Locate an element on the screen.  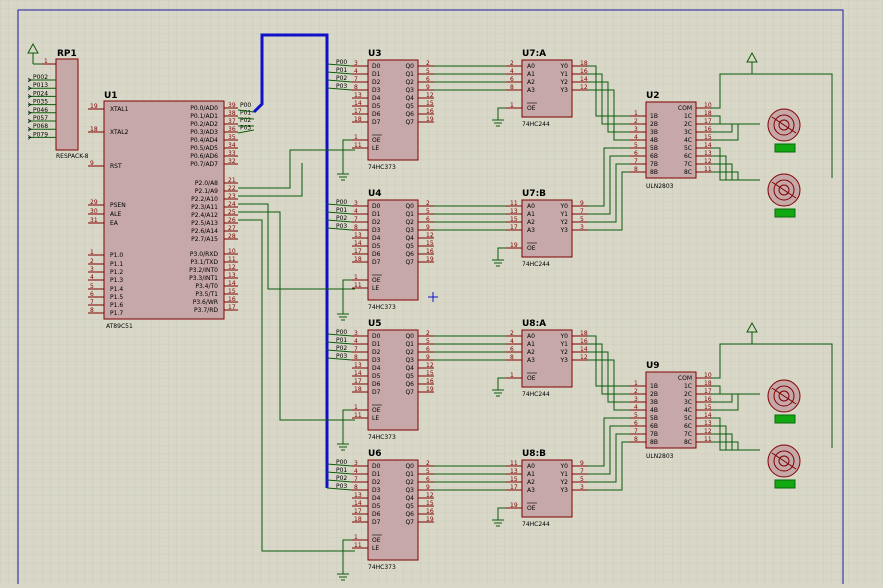
u1-pin-number: 32 is located at coordinates (232, 161).